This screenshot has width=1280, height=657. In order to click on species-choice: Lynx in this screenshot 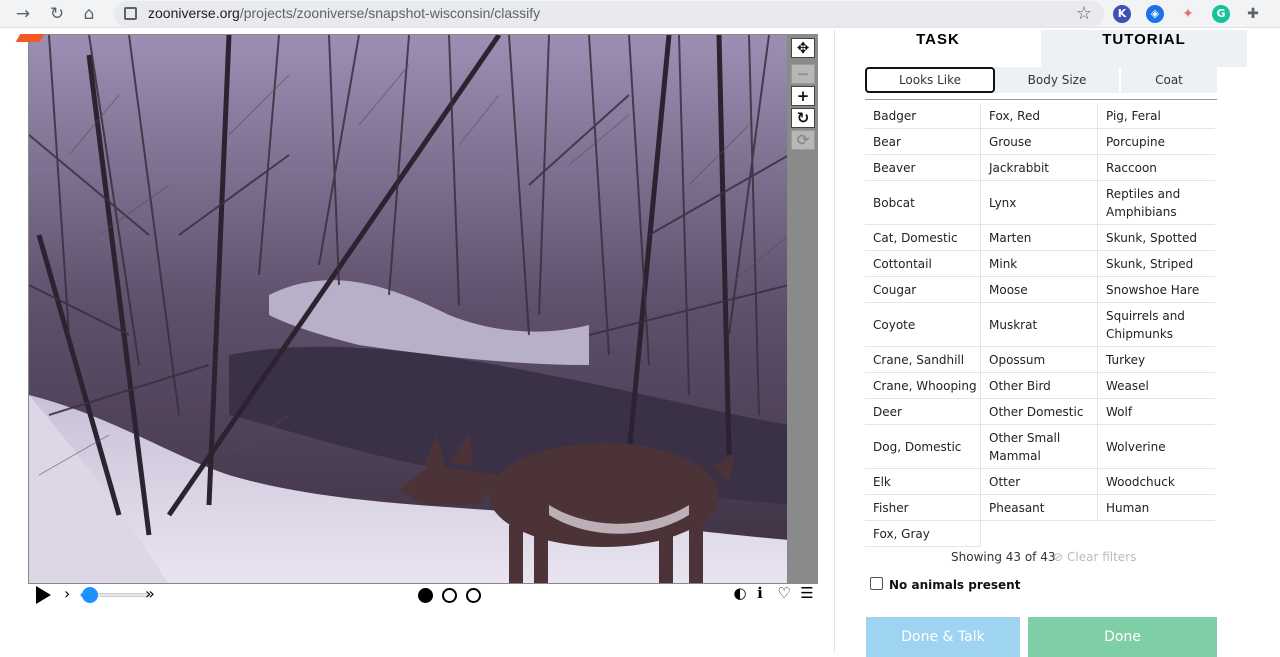, I will do `click(1039, 203)`.